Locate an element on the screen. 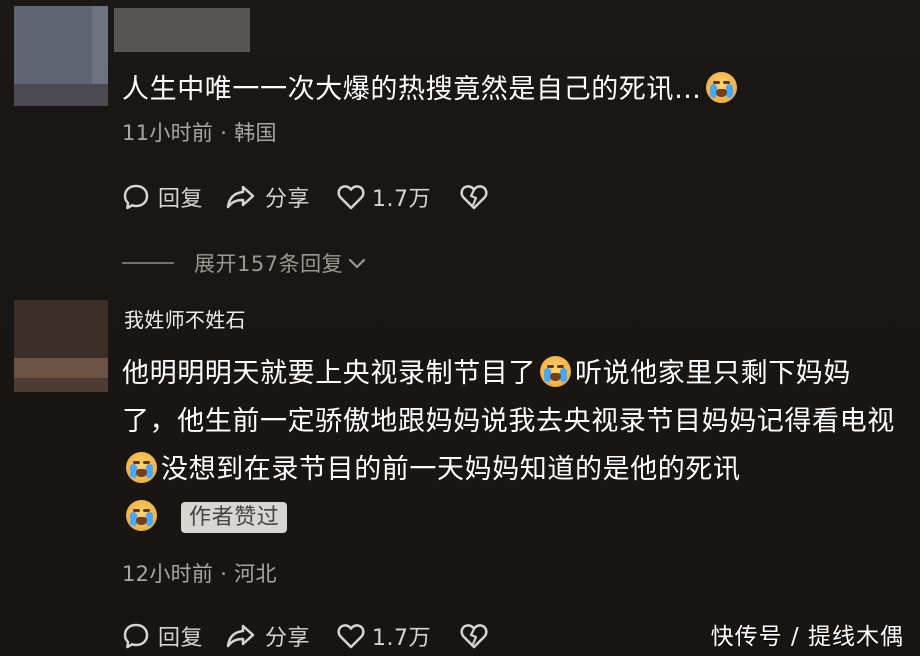 The width and height of the screenshot is (920, 656). source-watermark: 快传号 / 提线木偶 is located at coordinates (807, 637).